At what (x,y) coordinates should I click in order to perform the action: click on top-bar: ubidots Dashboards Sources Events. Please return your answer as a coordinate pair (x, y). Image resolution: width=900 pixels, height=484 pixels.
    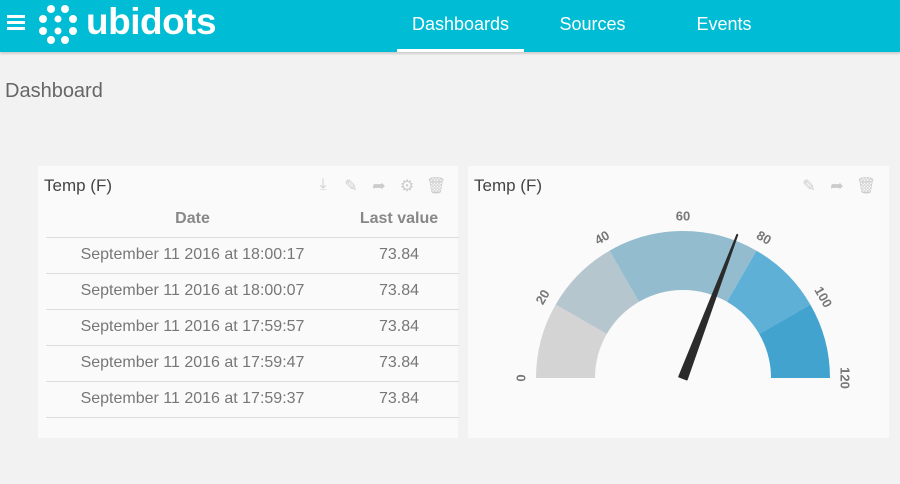
    Looking at the image, I should click on (450, 26).